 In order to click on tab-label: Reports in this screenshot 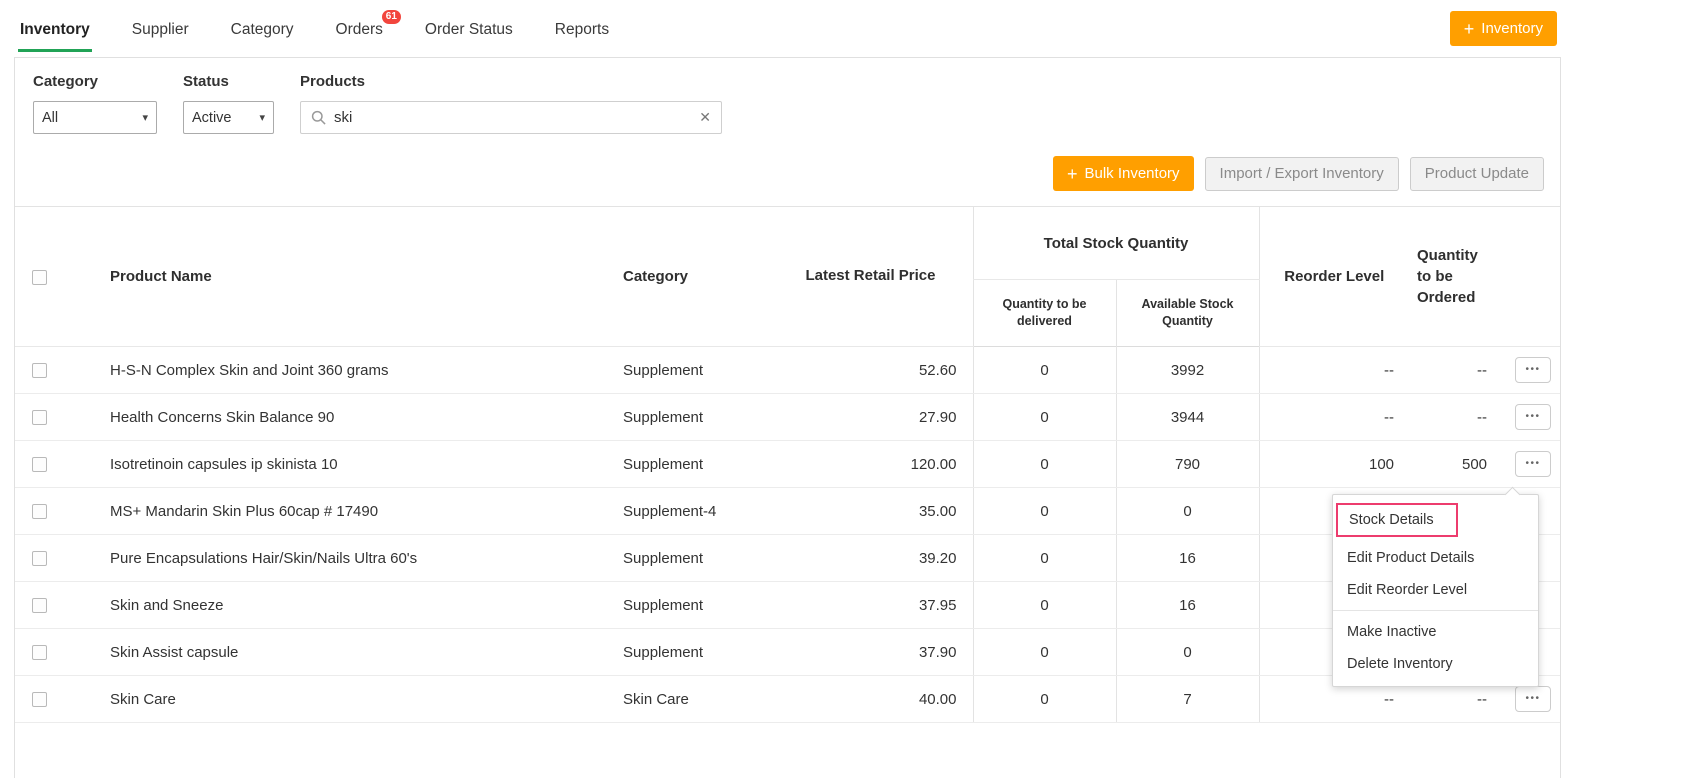, I will do `click(582, 29)`.